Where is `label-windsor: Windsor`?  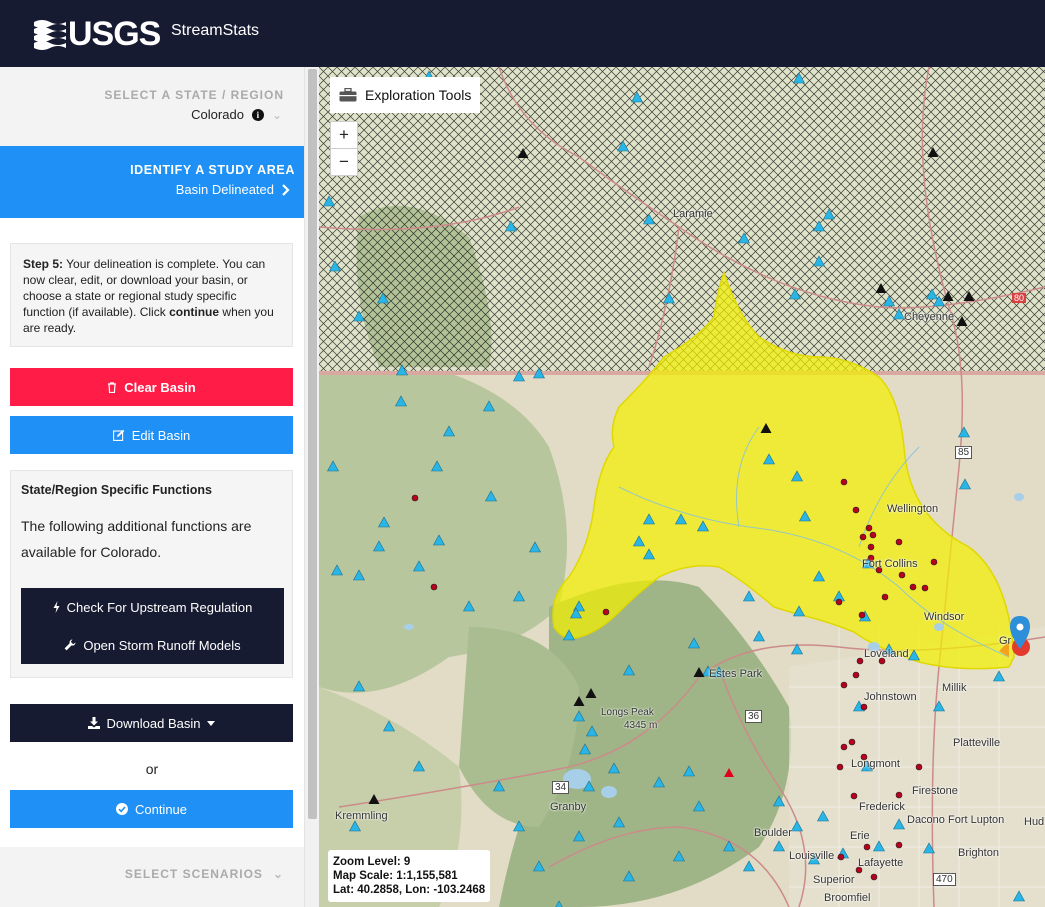 label-windsor: Windsor is located at coordinates (944, 617).